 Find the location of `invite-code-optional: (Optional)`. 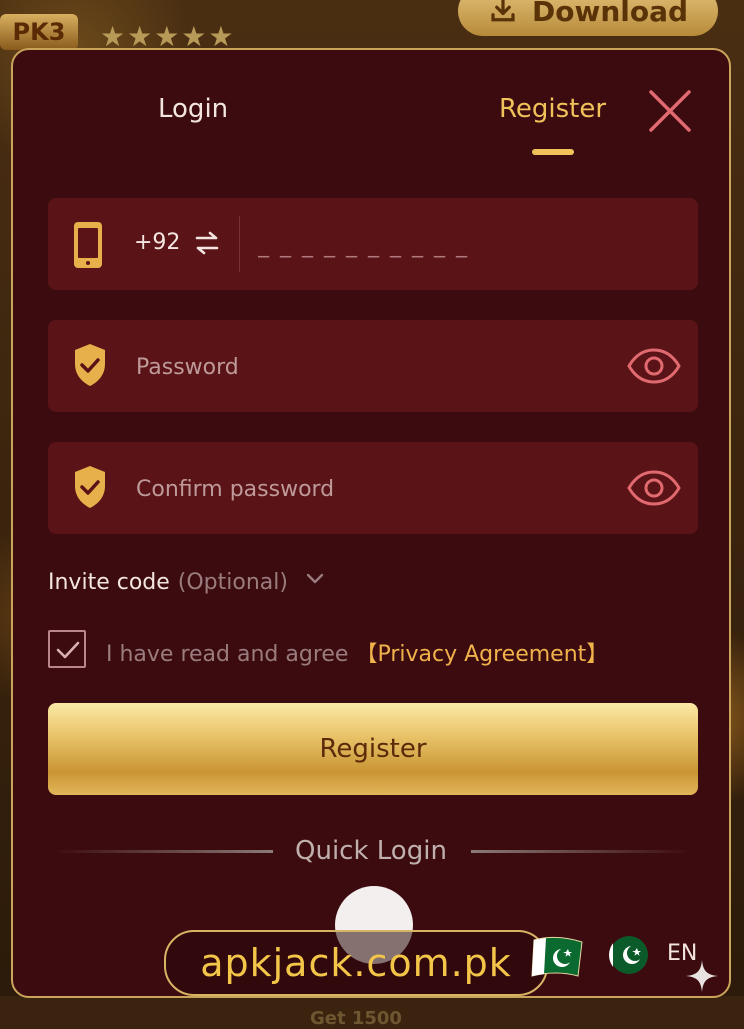

invite-code-optional: (Optional) is located at coordinates (232, 582).